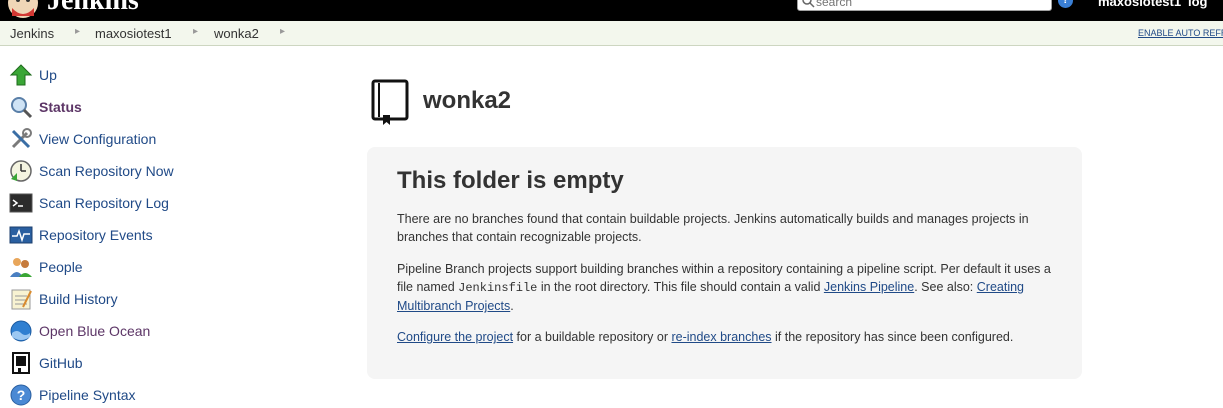 The width and height of the screenshot is (1223, 408). What do you see at coordinates (93, 8) in the screenshot?
I see `jenkins-logo-text: Jenkins` at bounding box center [93, 8].